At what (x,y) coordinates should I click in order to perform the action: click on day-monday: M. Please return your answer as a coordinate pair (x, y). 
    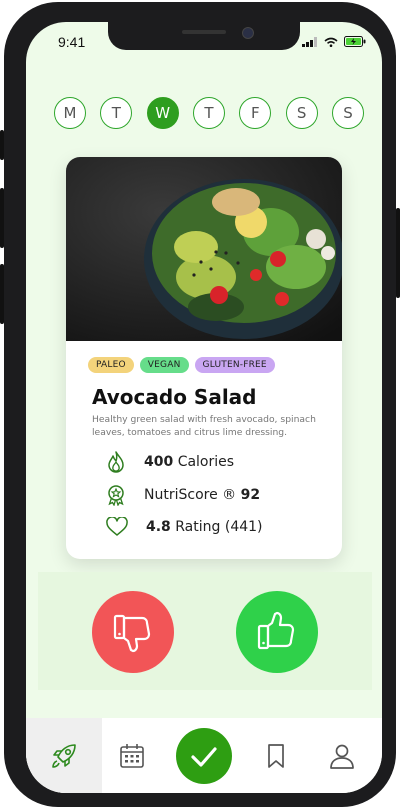
    Looking at the image, I should click on (70, 113).